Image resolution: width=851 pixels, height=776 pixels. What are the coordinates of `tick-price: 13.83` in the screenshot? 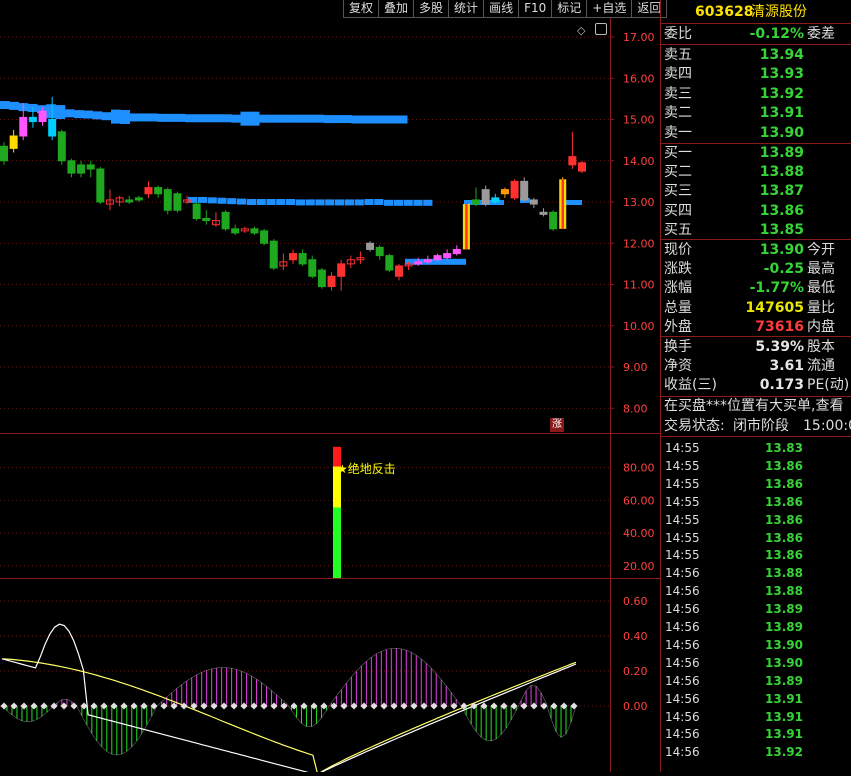 It's located at (784, 448).